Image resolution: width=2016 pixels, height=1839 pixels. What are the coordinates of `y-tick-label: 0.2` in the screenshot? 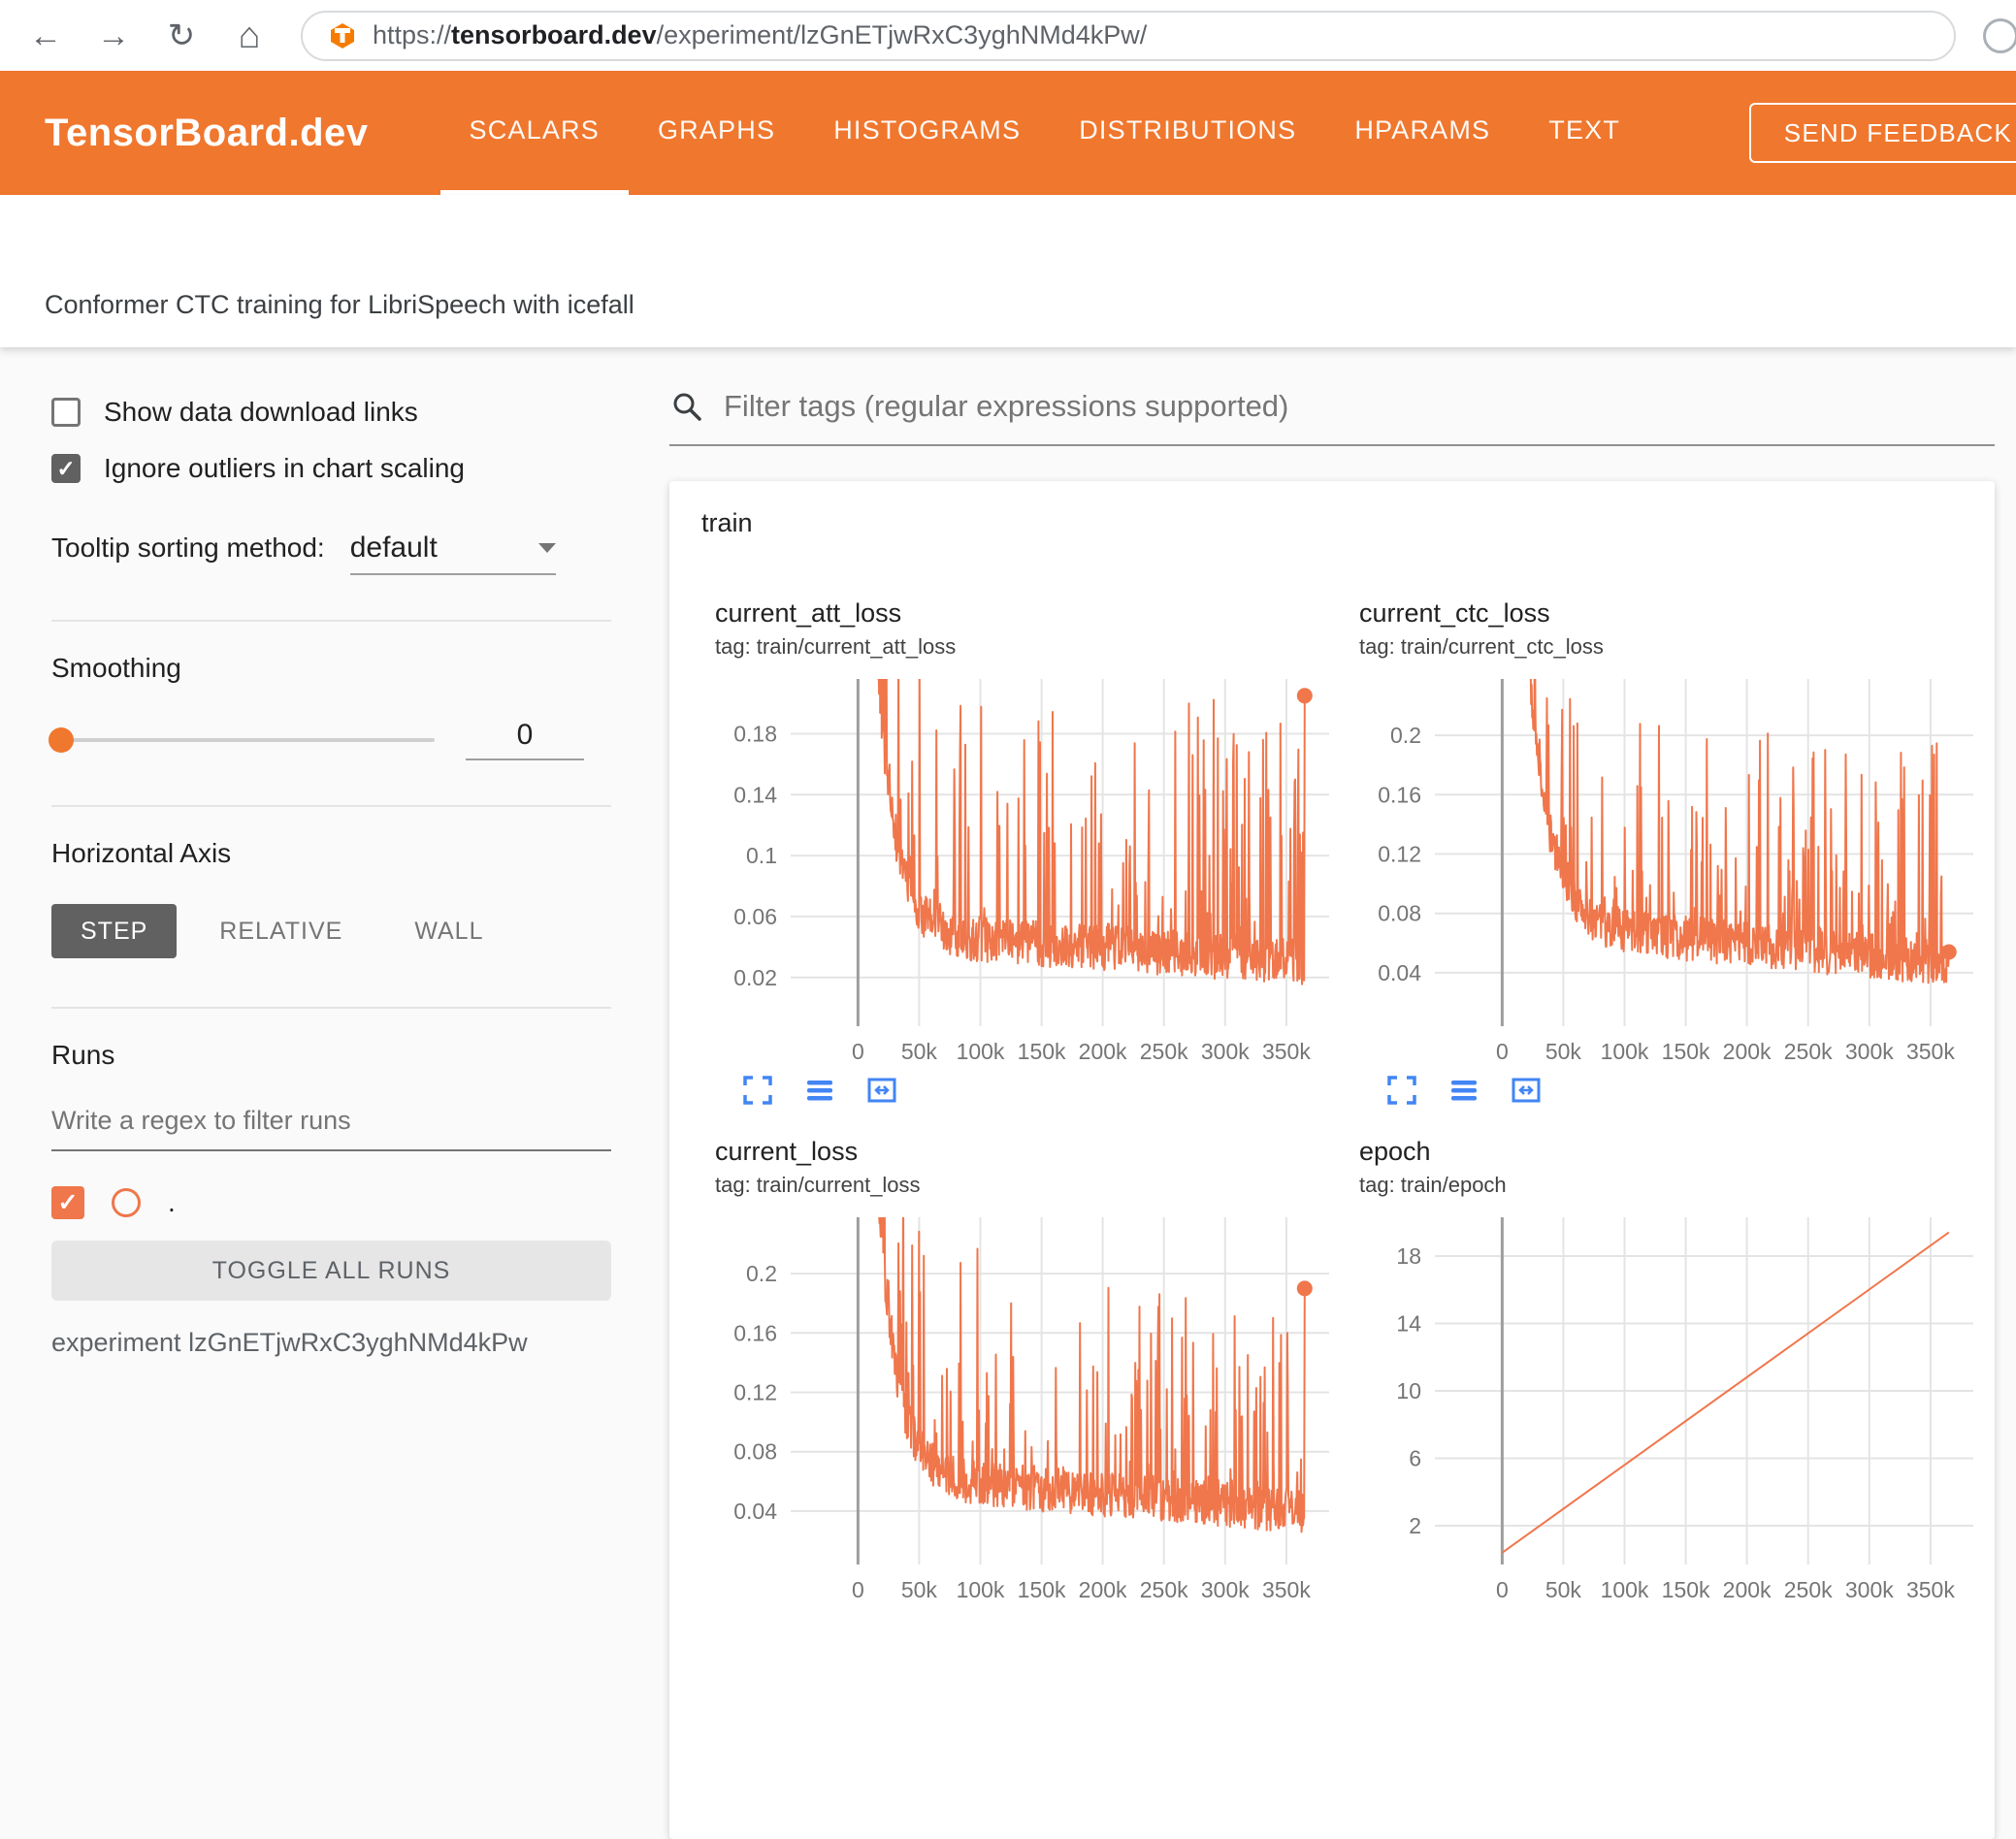 It's located at (761, 1273).